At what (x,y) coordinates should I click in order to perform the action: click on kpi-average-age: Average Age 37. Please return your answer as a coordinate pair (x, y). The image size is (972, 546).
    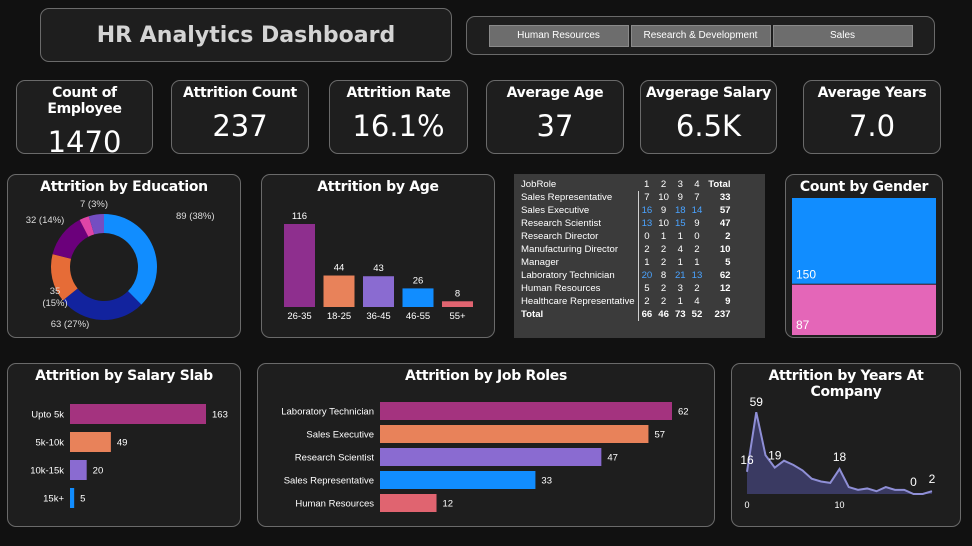
    Looking at the image, I should click on (555, 117).